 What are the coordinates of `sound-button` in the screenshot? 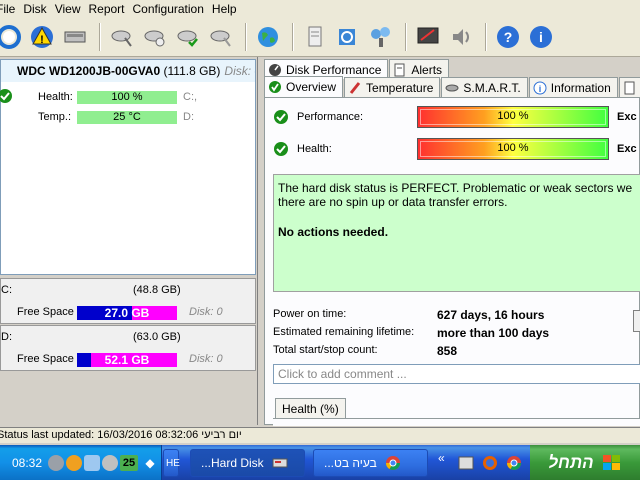 It's located at (461, 37).